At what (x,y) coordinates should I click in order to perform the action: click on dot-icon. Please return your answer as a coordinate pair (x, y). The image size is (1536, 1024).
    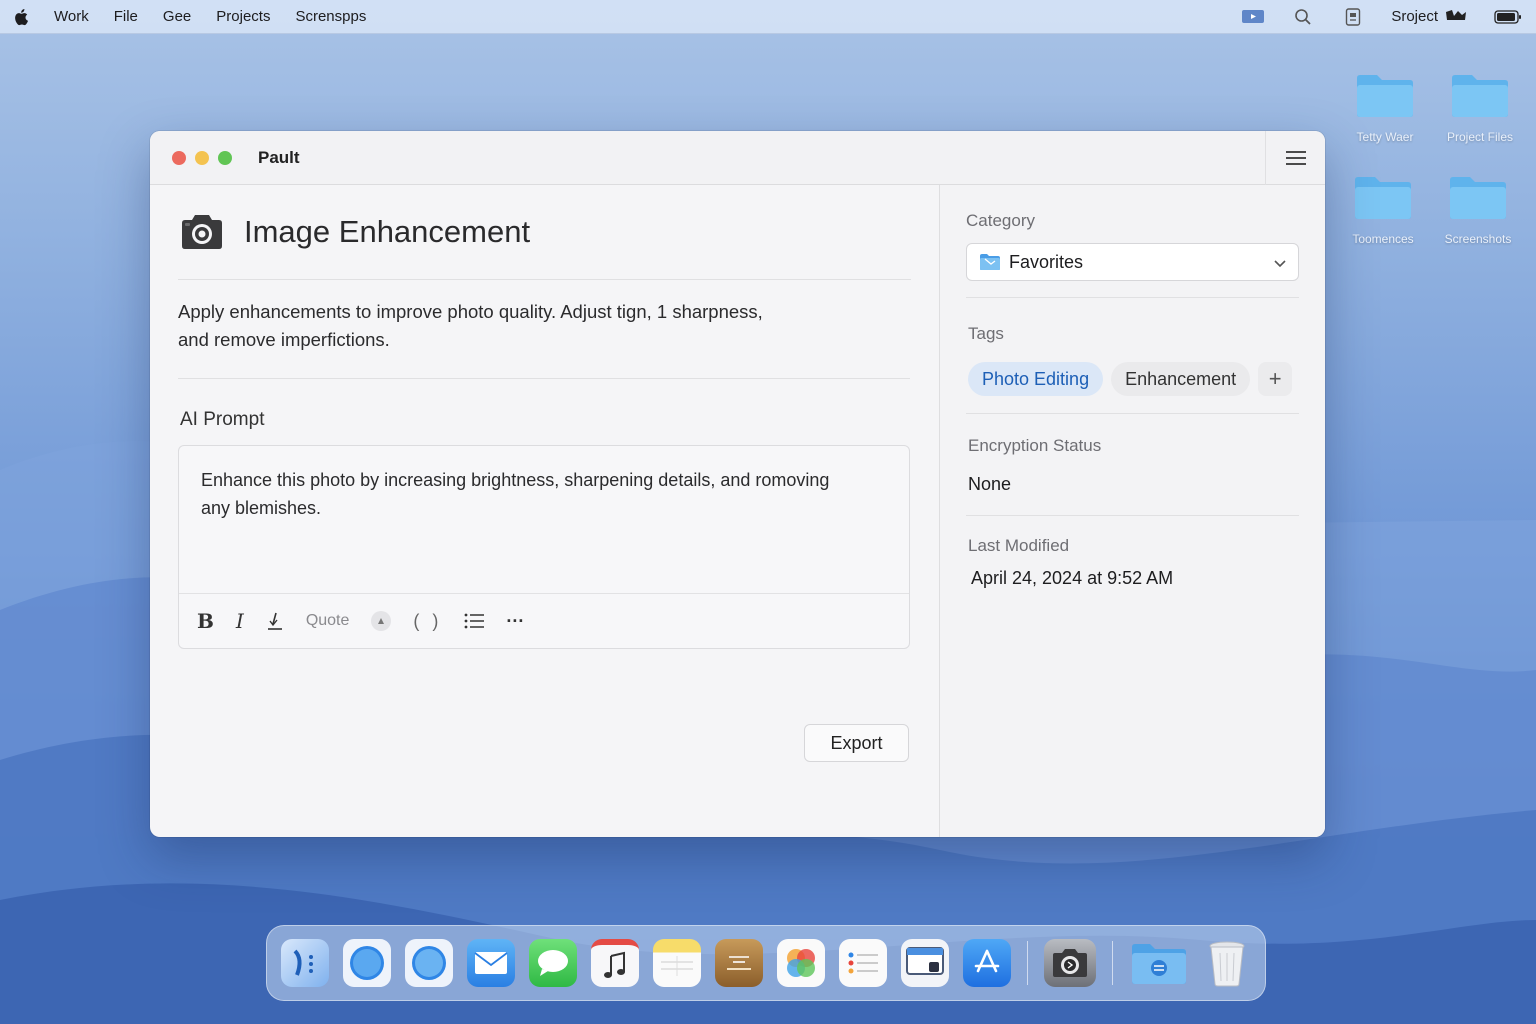
    Looking at the image, I should click on (381, 621).